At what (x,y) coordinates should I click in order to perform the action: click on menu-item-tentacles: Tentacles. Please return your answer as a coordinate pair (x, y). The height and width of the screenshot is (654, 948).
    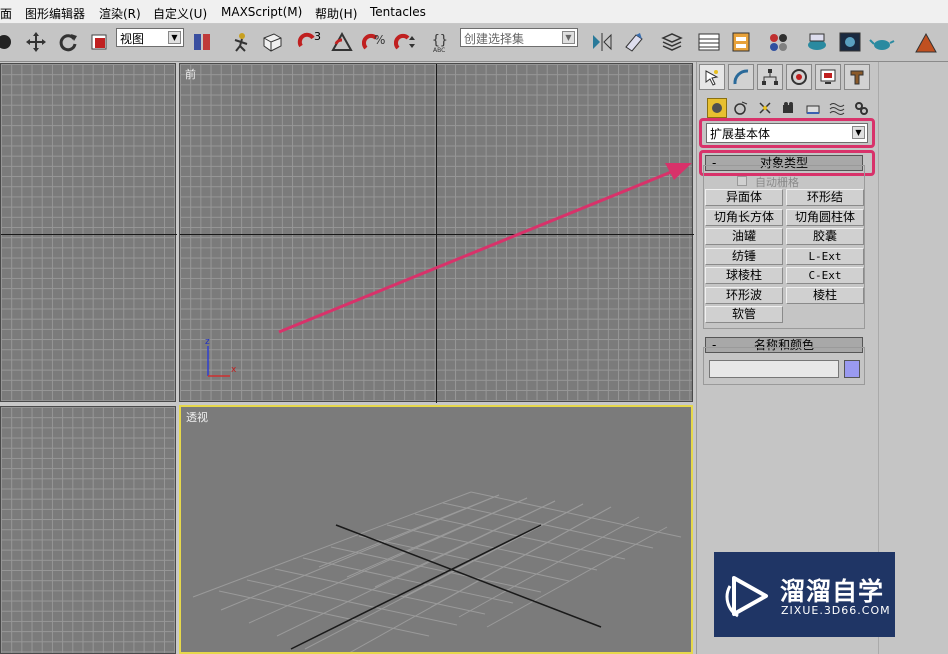
    Looking at the image, I should click on (398, 12).